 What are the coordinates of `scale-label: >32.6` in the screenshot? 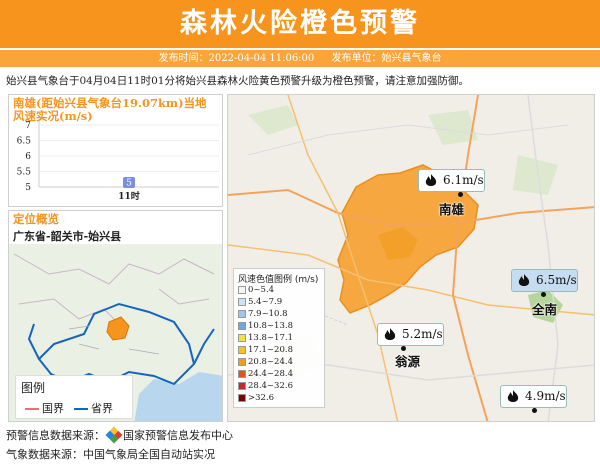 It's located at (261, 398).